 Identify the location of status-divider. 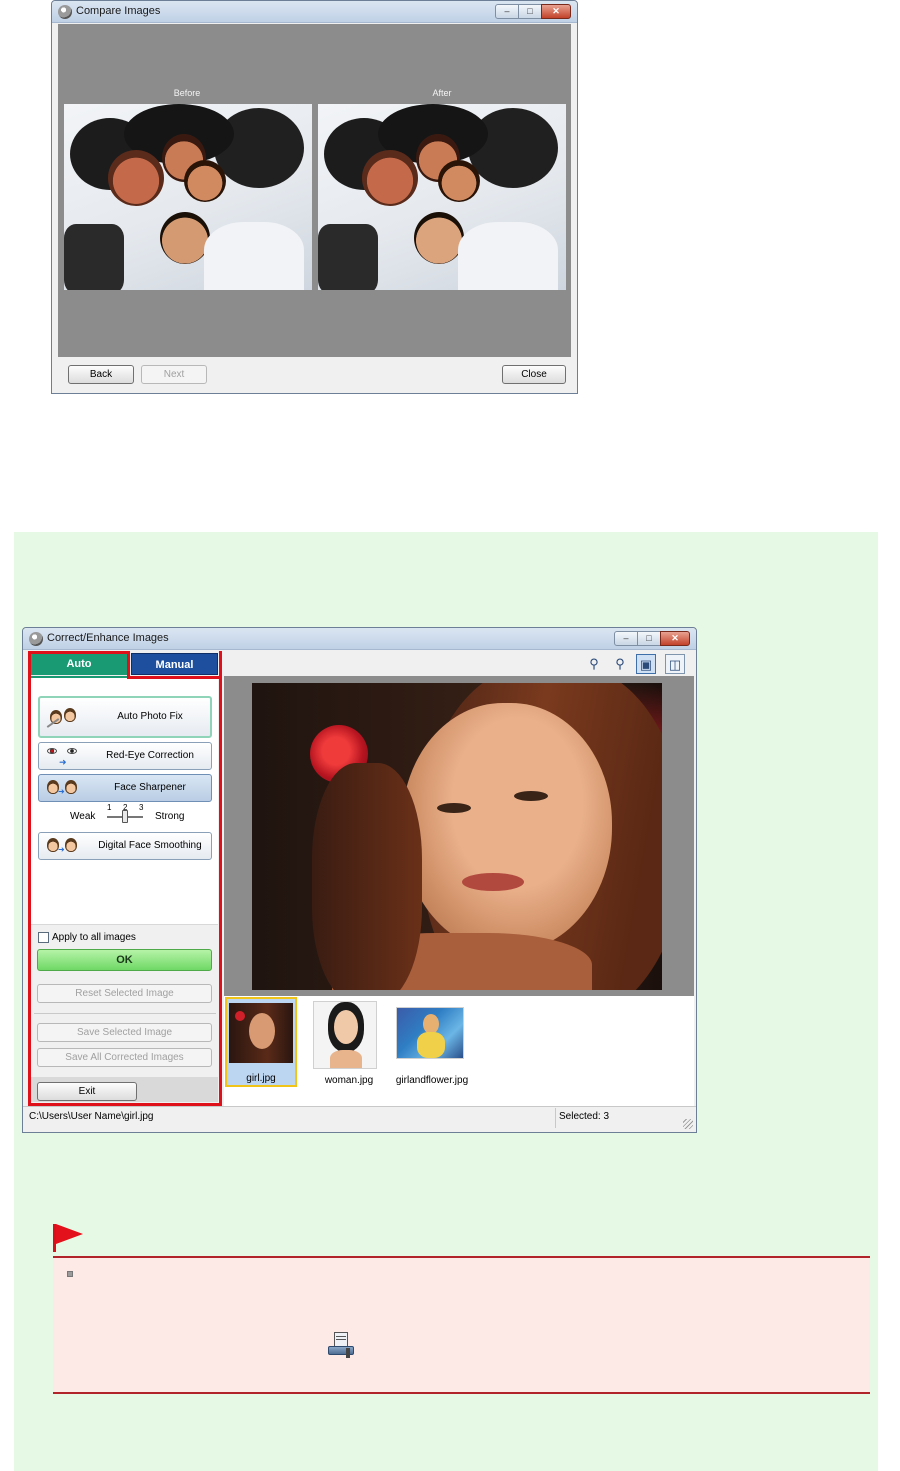
(555, 1118).